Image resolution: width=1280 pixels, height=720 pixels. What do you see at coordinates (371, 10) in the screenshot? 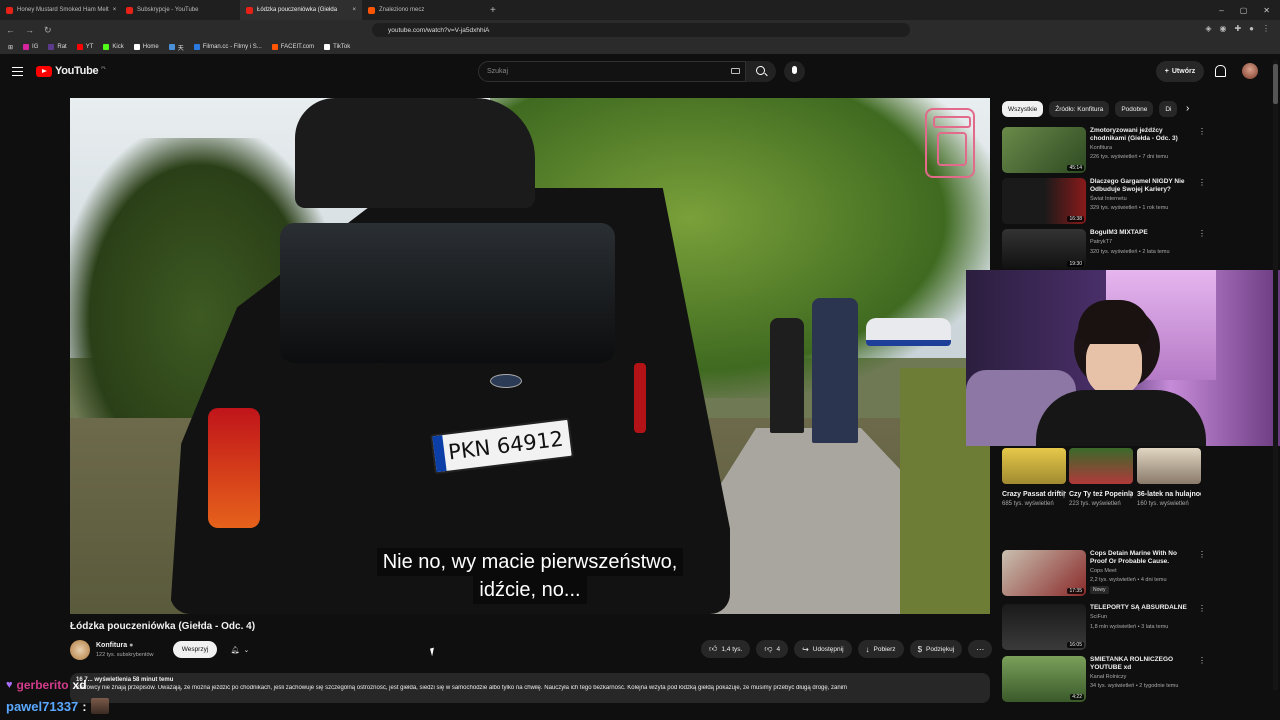
I see `faceit-favicon-icon` at bounding box center [371, 10].